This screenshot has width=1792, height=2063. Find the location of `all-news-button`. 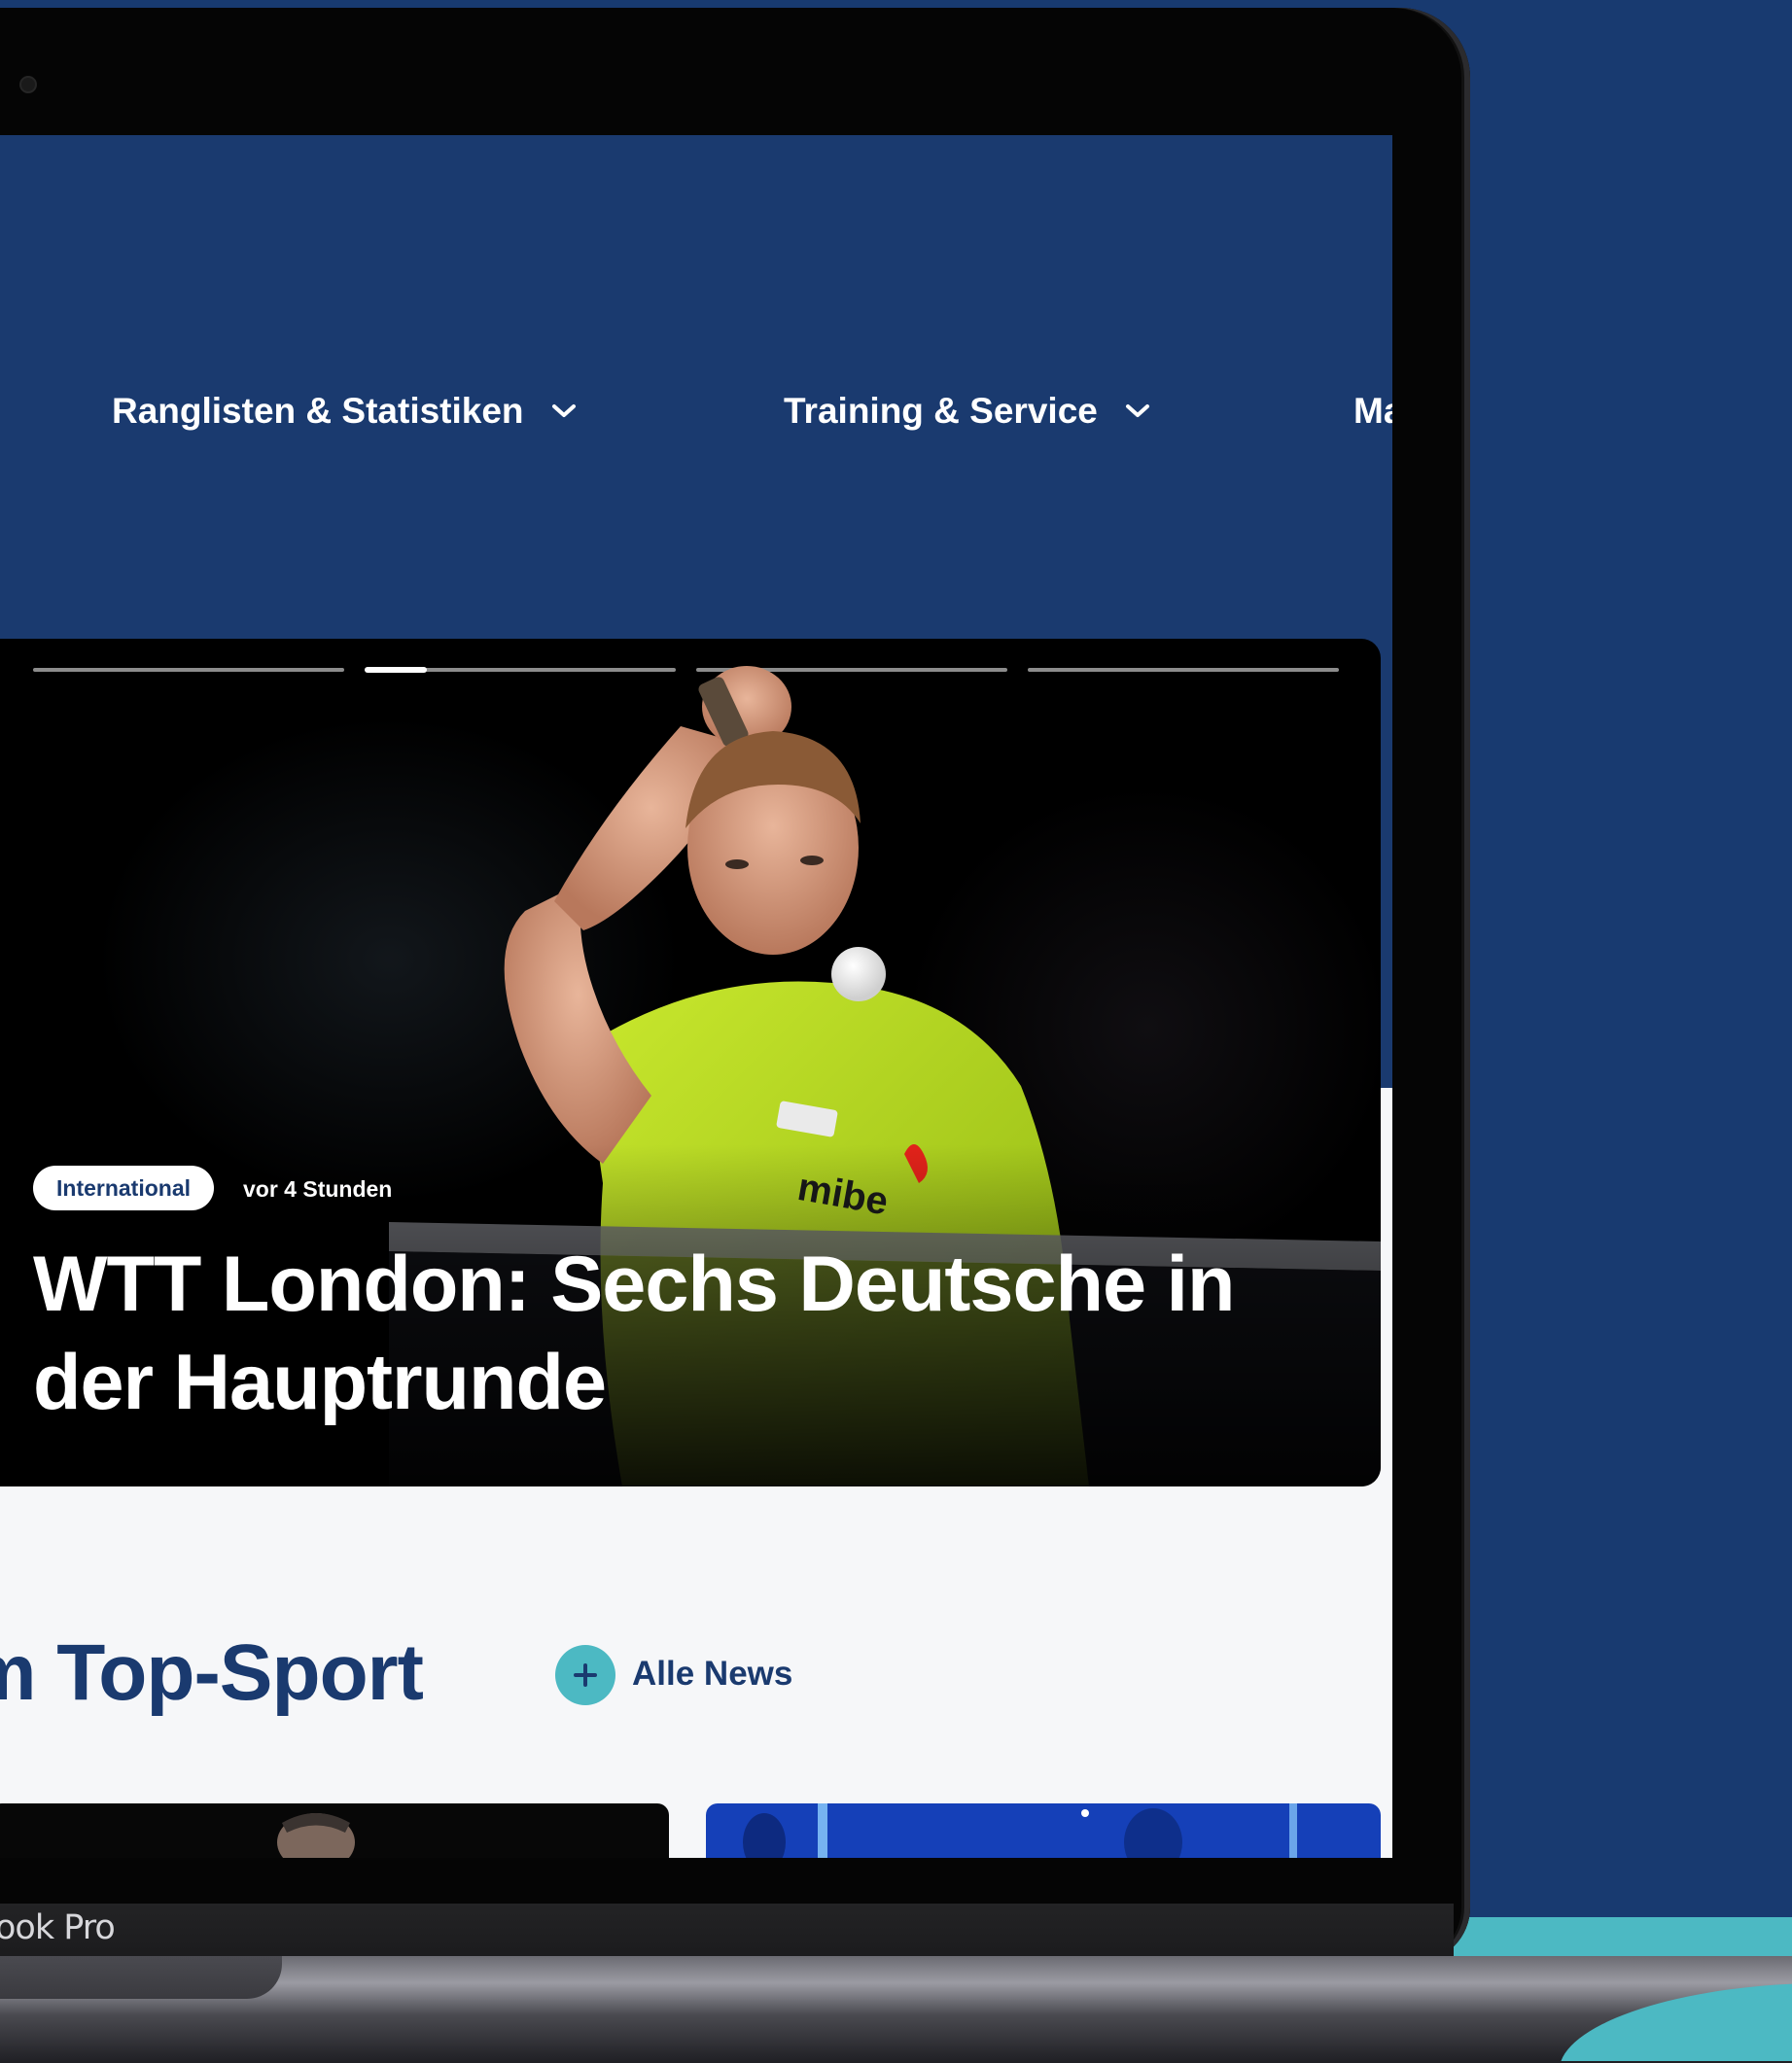

all-news-button is located at coordinates (585, 1675).